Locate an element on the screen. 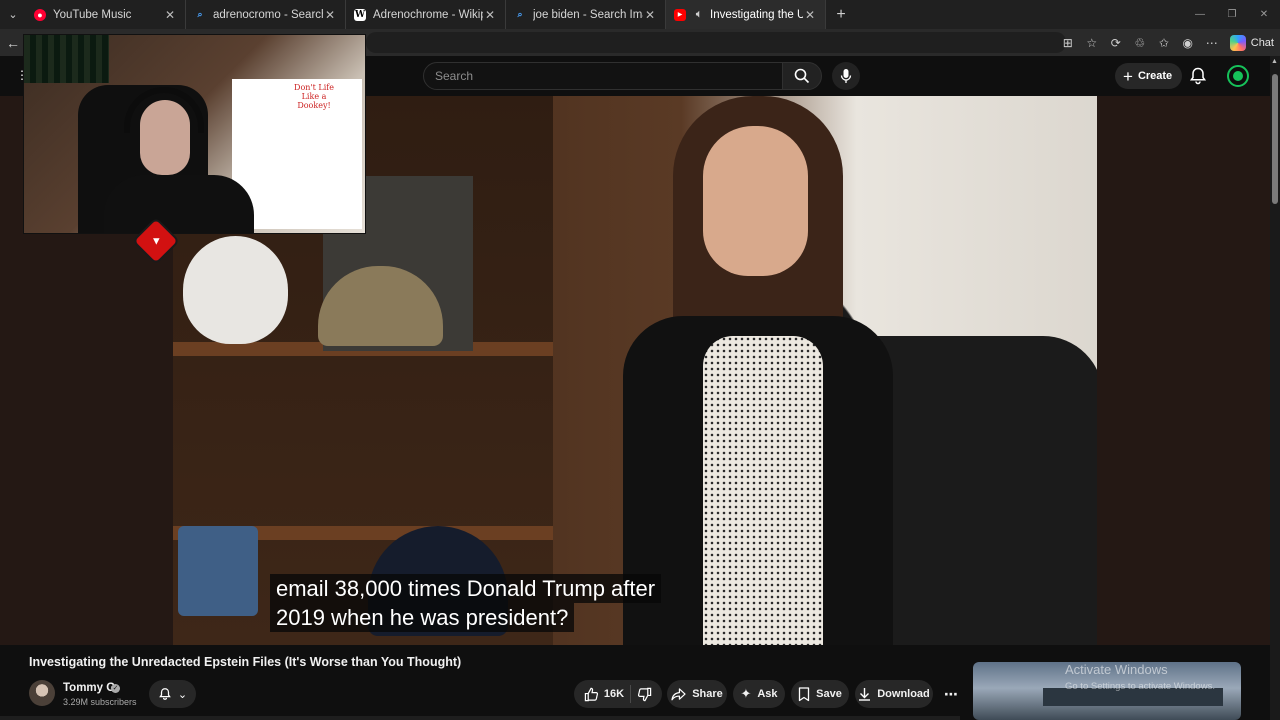 The width and height of the screenshot is (1280, 720). tab-label: adrenocromo - Search is located at coordinates (268, 14).